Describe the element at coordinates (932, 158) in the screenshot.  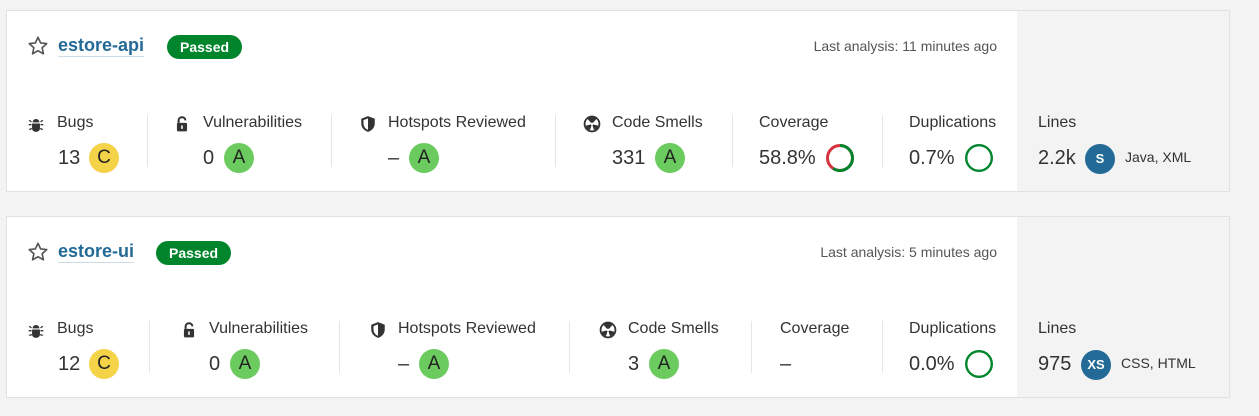
I see `duplications-value: 0.7%` at that location.